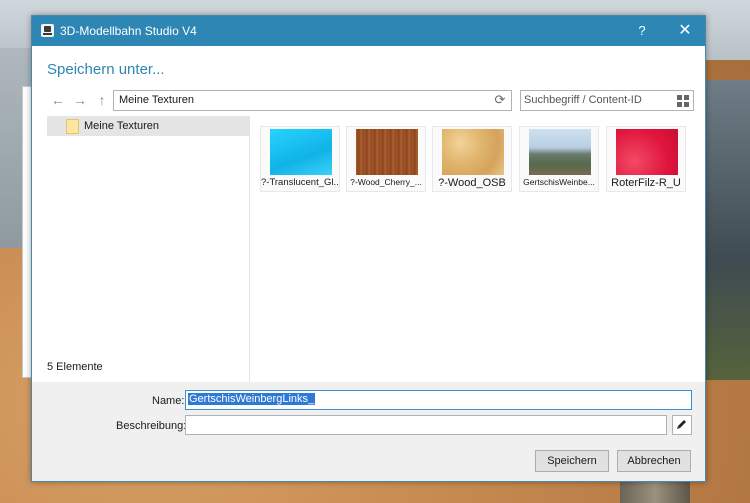 Image resolution: width=750 pixels, height=503 pixels. Describe the element at coordinates (47, 30) in the screenshot. I see `app-icon` at that location.